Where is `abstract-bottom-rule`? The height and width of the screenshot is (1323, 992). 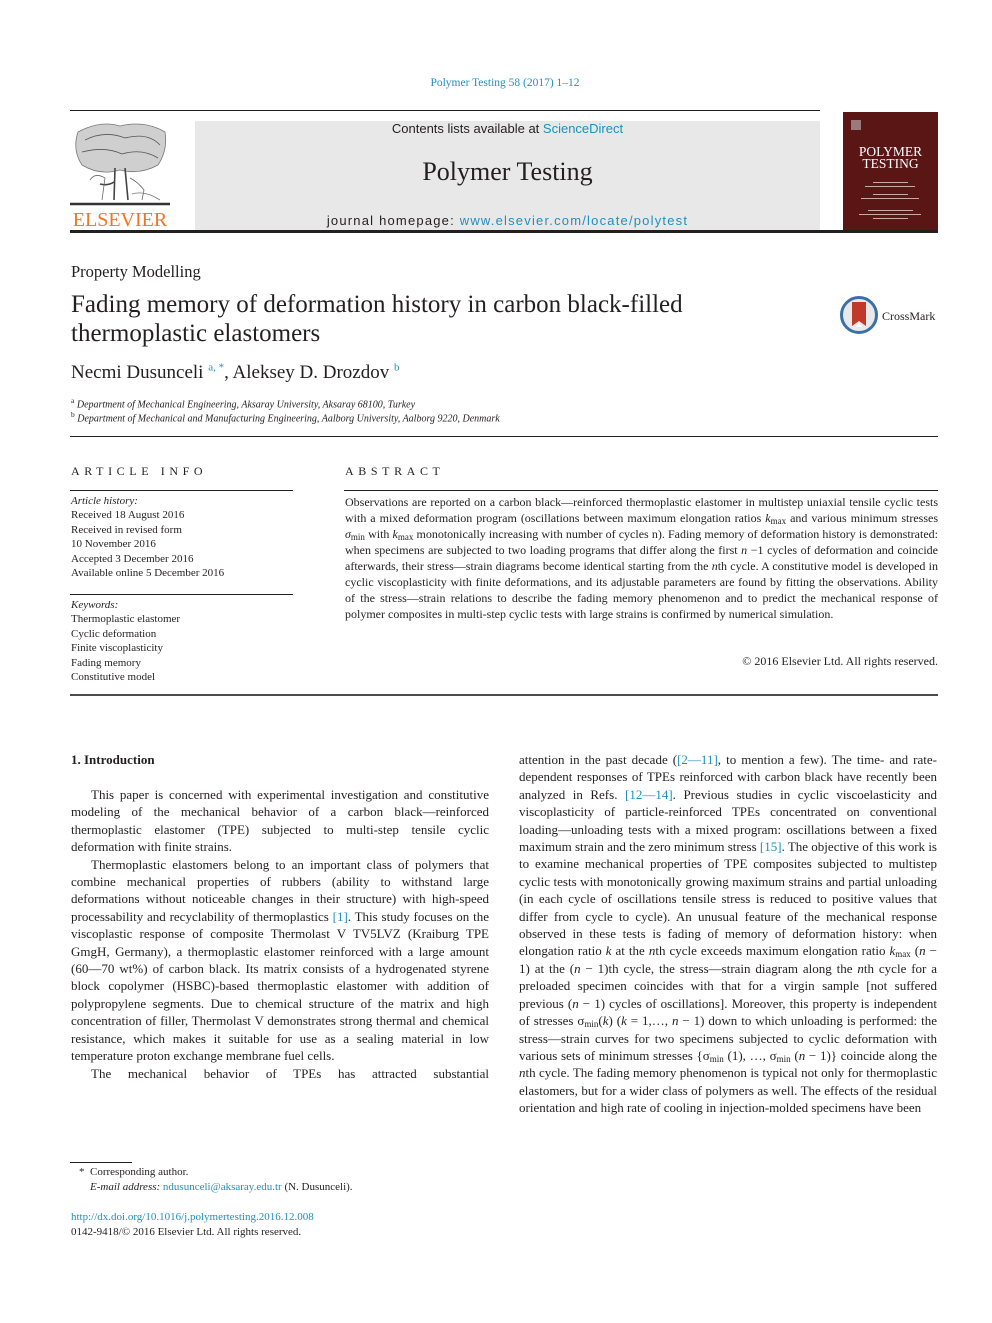
abstract-bottom-rule is located at coordinates (504, 695).